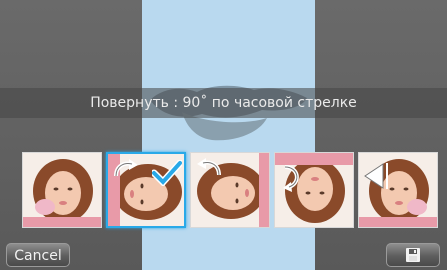  I want to click on thumb-flip-horizontal, so click(398, 190).